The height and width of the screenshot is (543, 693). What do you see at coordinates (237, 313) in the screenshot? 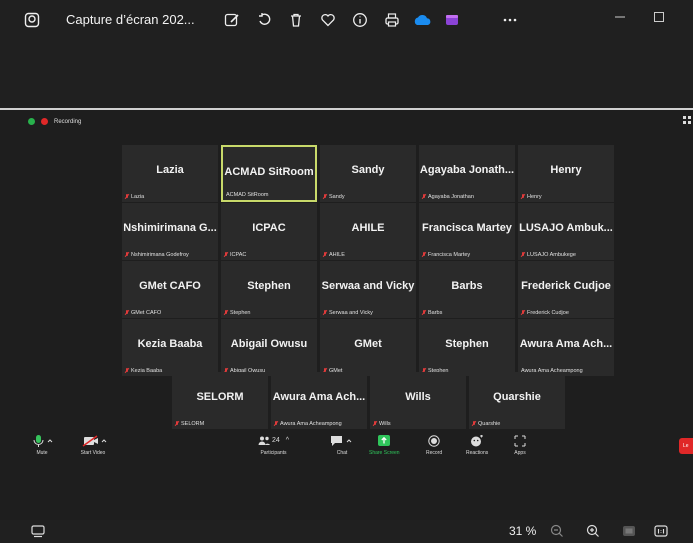
I see `participant-name-label: Stephen` at bounding box center [237, 313].